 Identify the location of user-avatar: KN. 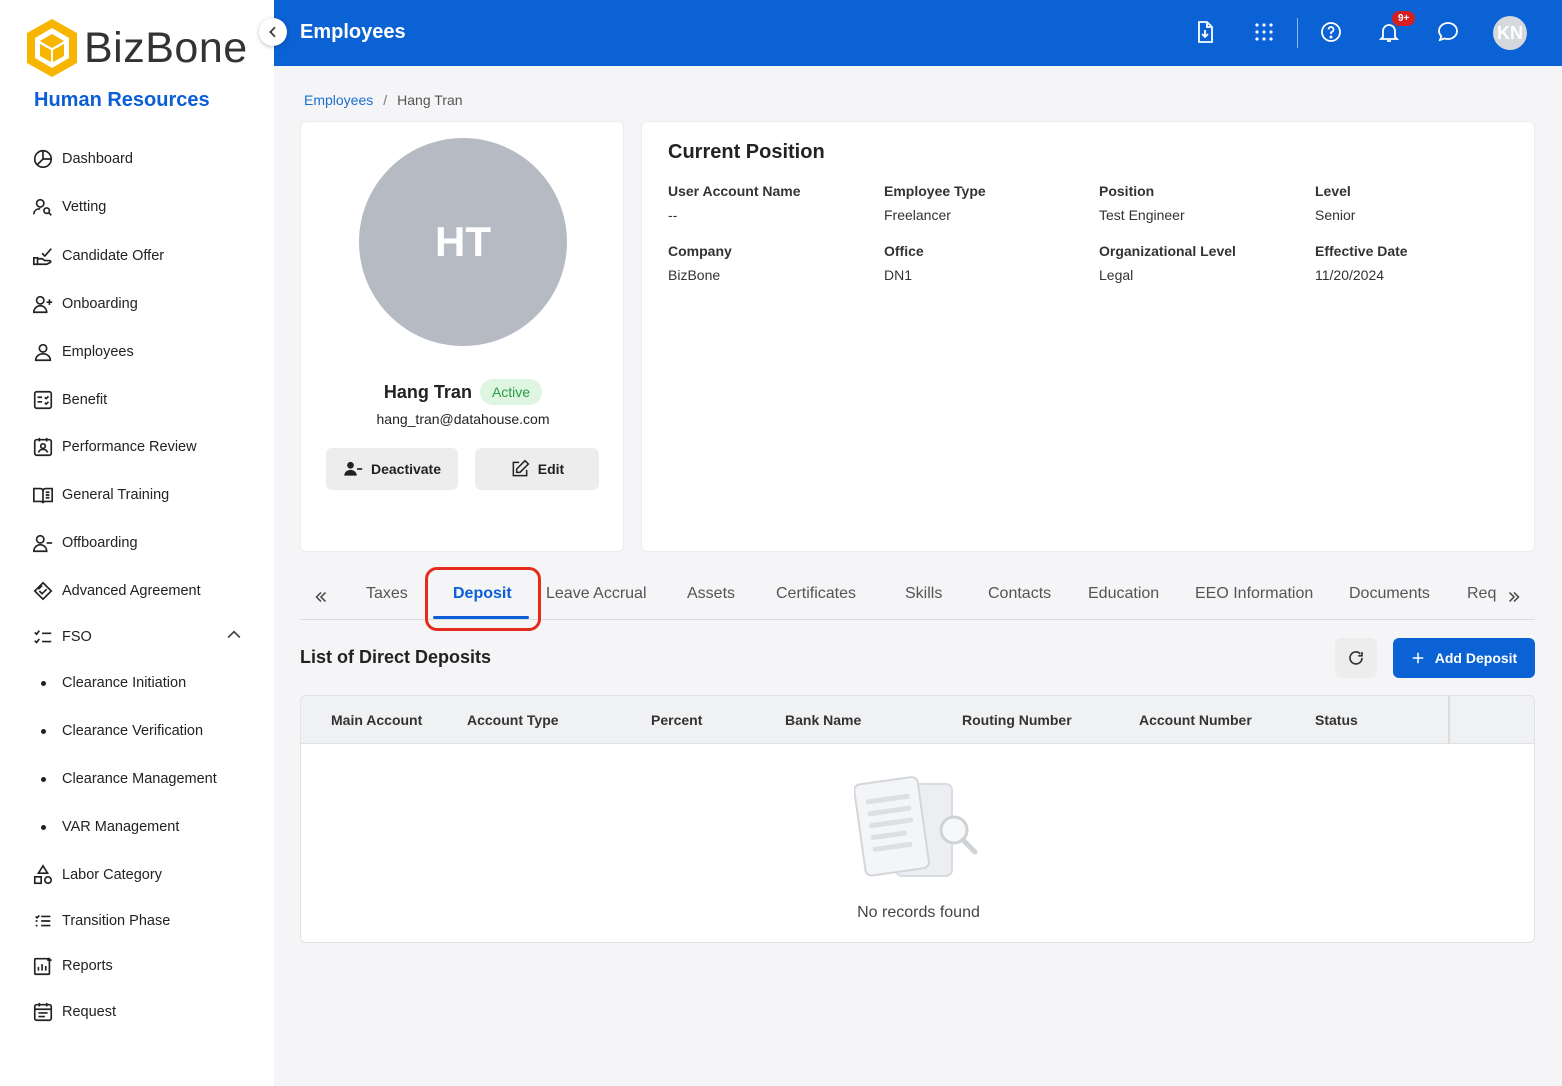
(1510, 33).